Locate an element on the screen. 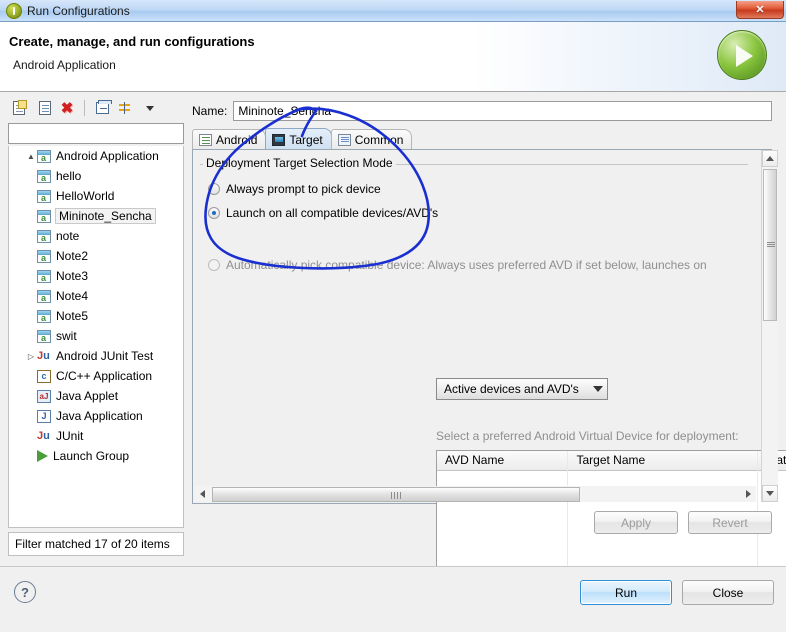  page-subtitle: Android Application is located at coordinates (64, 65).